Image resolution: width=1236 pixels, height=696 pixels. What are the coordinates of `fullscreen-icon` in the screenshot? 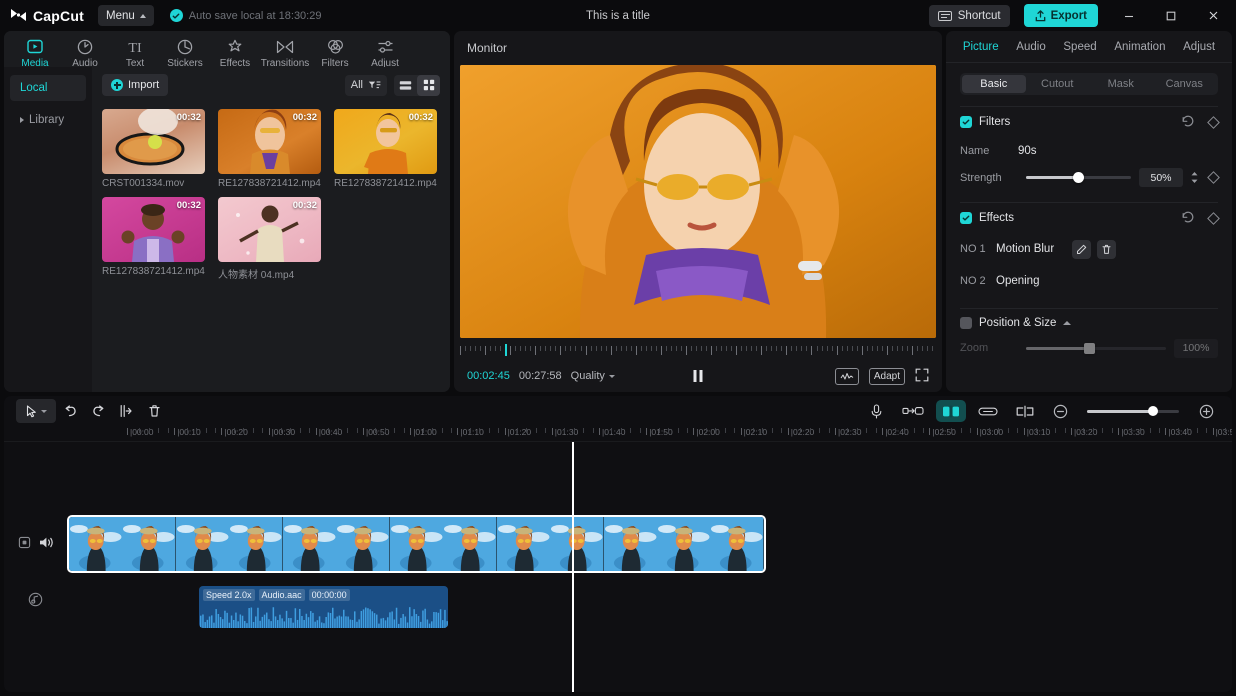 It's located at (922, 376).